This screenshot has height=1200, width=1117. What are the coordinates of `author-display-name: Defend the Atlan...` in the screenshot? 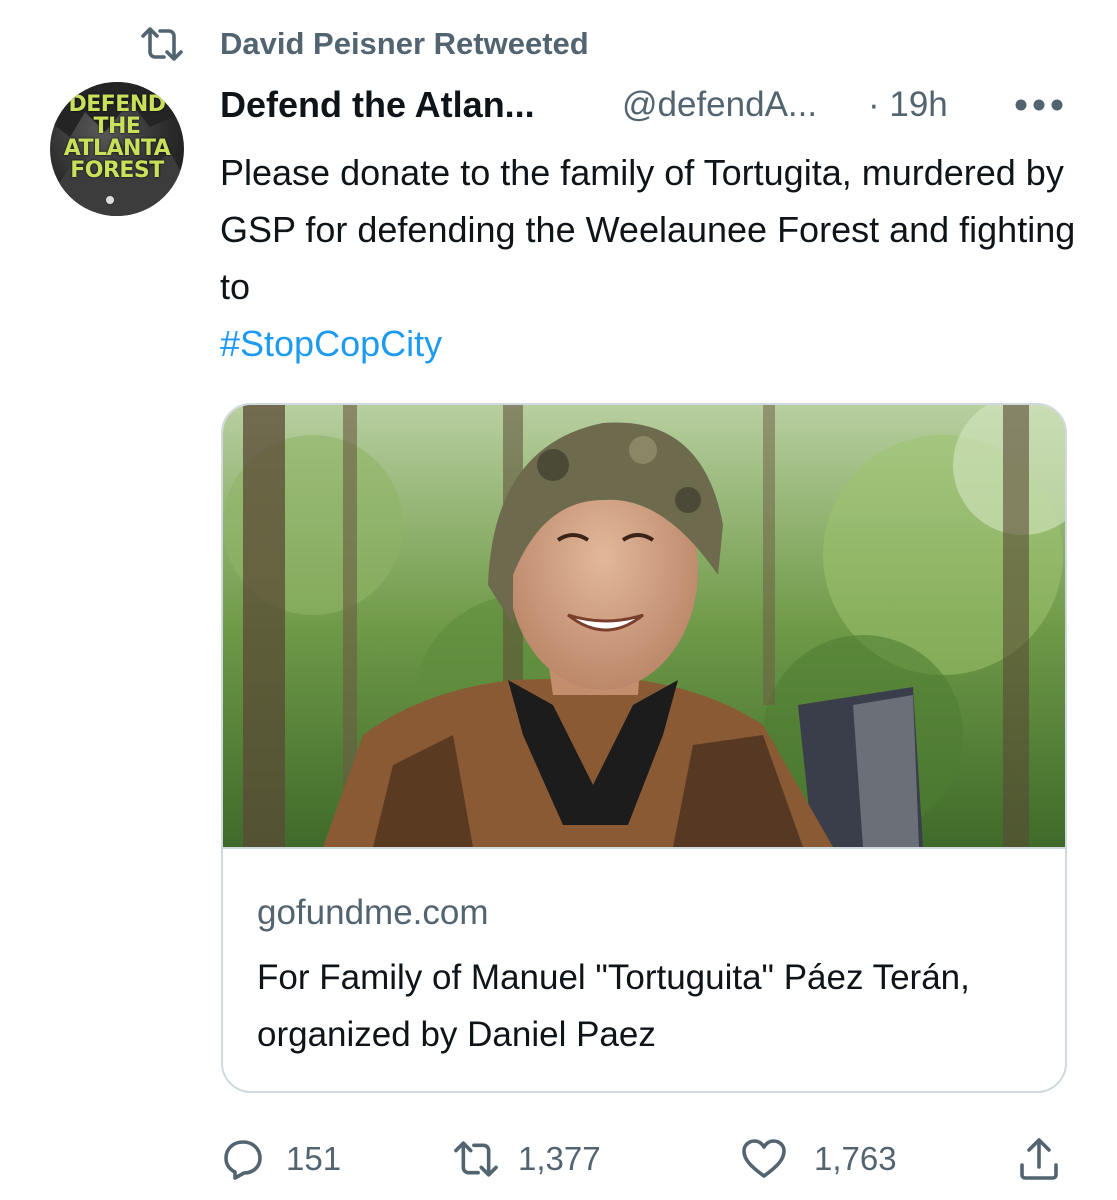 It's located at (377, 105).